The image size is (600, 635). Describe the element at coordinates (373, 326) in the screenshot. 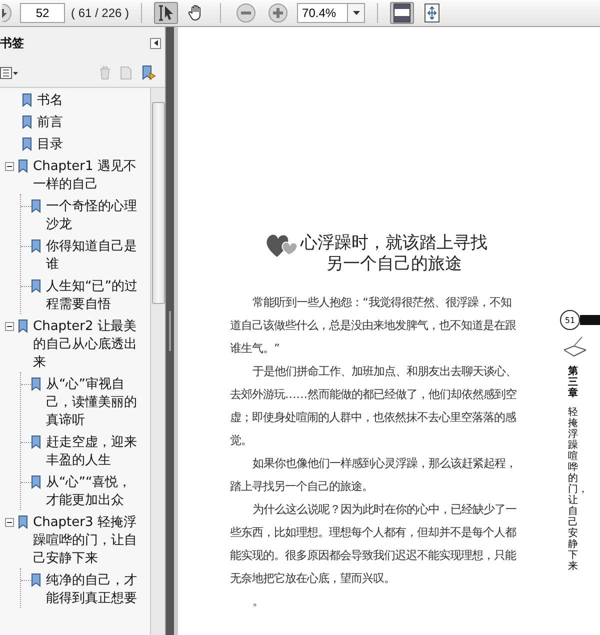

I see `paragraph: 常能听到一些人抱怨：“我觉得很茫然、很浮躁，不知道自己该做些什么，总是没由来地发脾气，也不知道是在跟谁生气。”` at that location.